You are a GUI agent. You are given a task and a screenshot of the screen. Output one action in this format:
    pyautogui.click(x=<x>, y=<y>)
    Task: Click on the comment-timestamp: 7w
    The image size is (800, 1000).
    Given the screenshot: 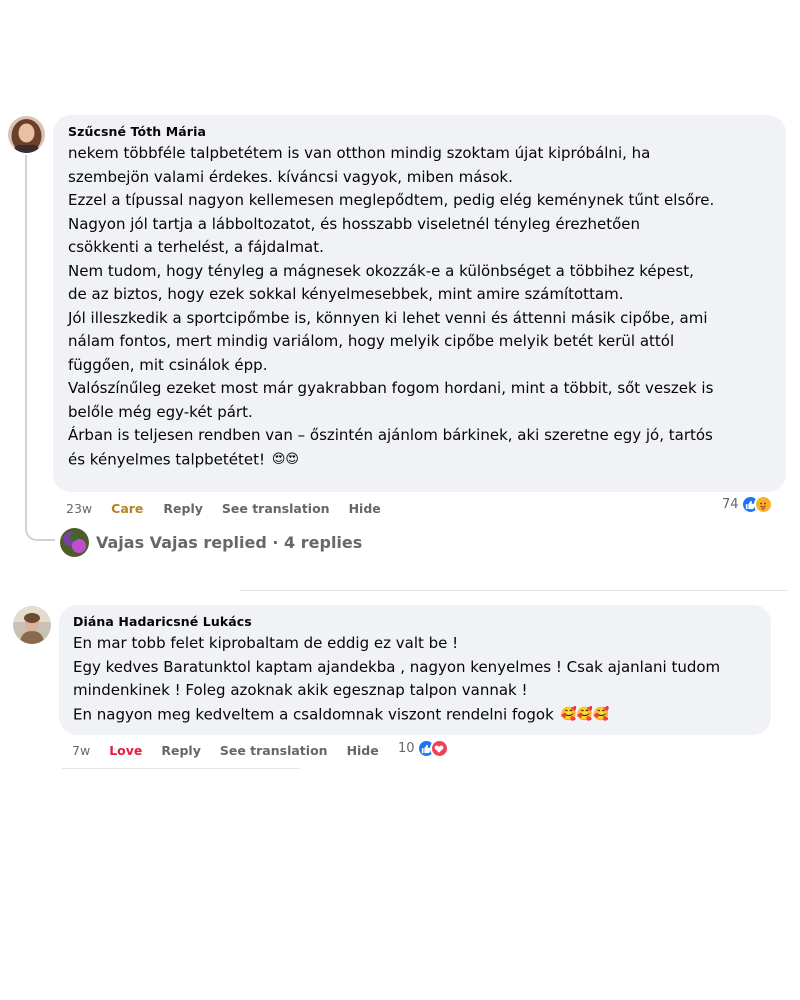 What is the action you would take?
    pyautogui.click(x=81, y=750)
    